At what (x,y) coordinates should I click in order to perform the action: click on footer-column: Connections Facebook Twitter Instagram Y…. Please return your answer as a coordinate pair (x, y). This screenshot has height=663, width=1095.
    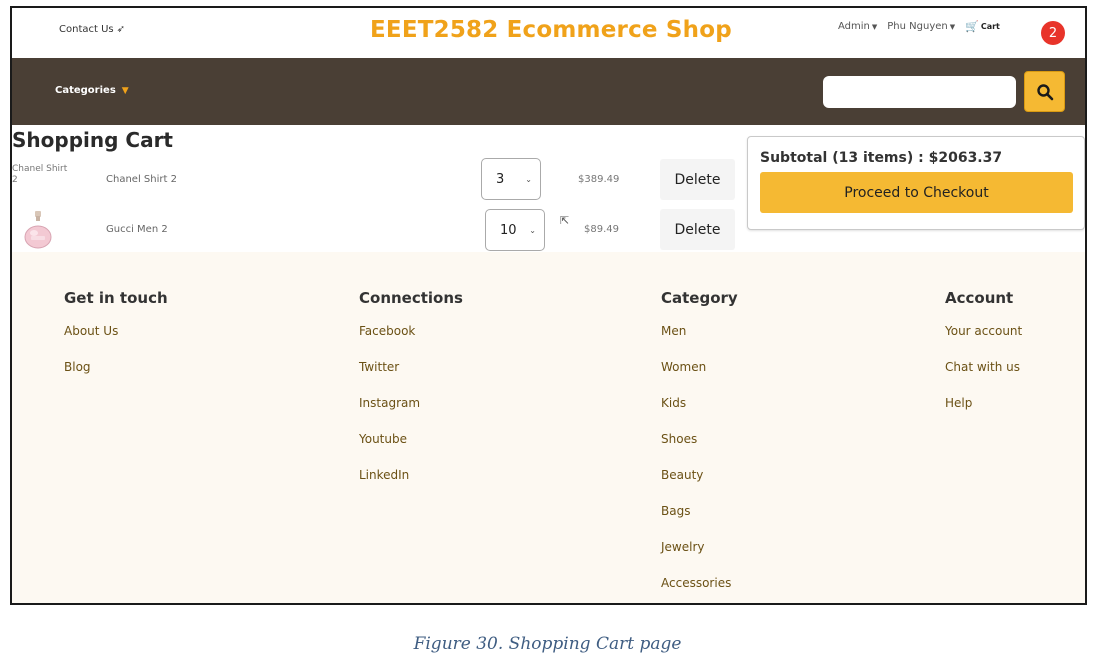
    Looking at the image, I should click on (411, 396).